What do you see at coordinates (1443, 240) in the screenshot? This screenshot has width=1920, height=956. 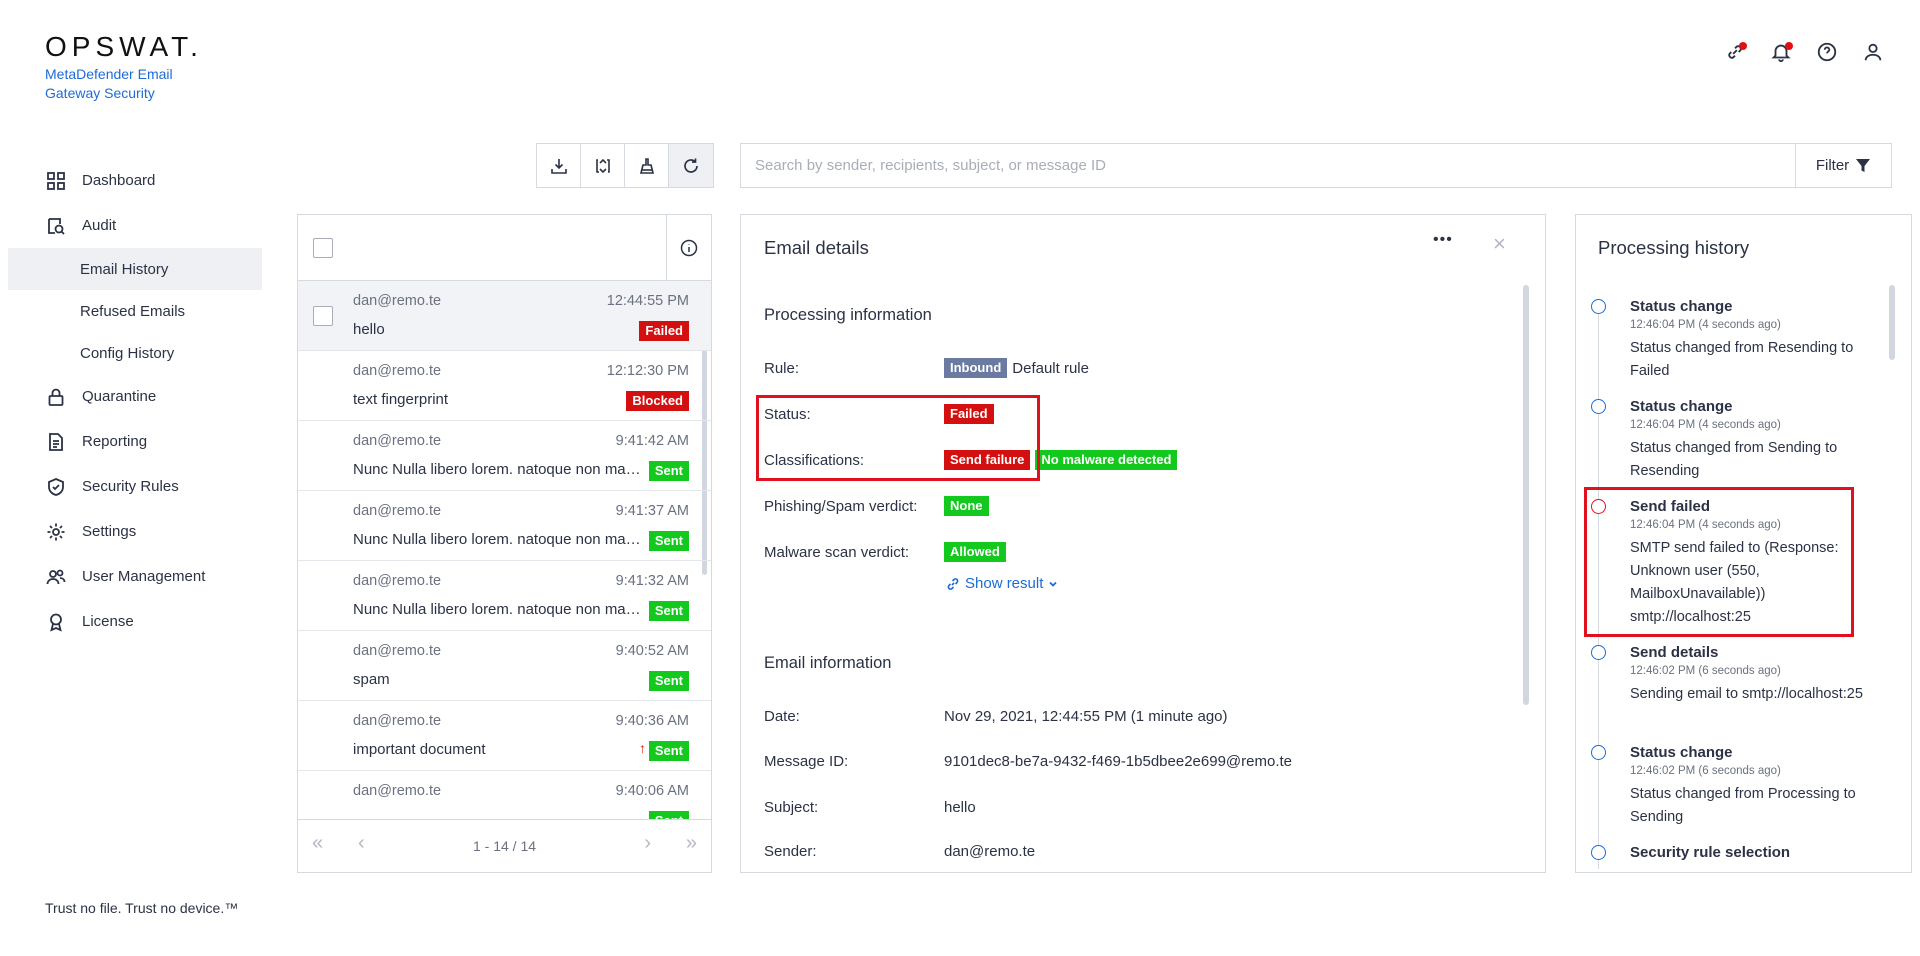 I see `more-options-button: •••` at bounding box center [1443, 240].